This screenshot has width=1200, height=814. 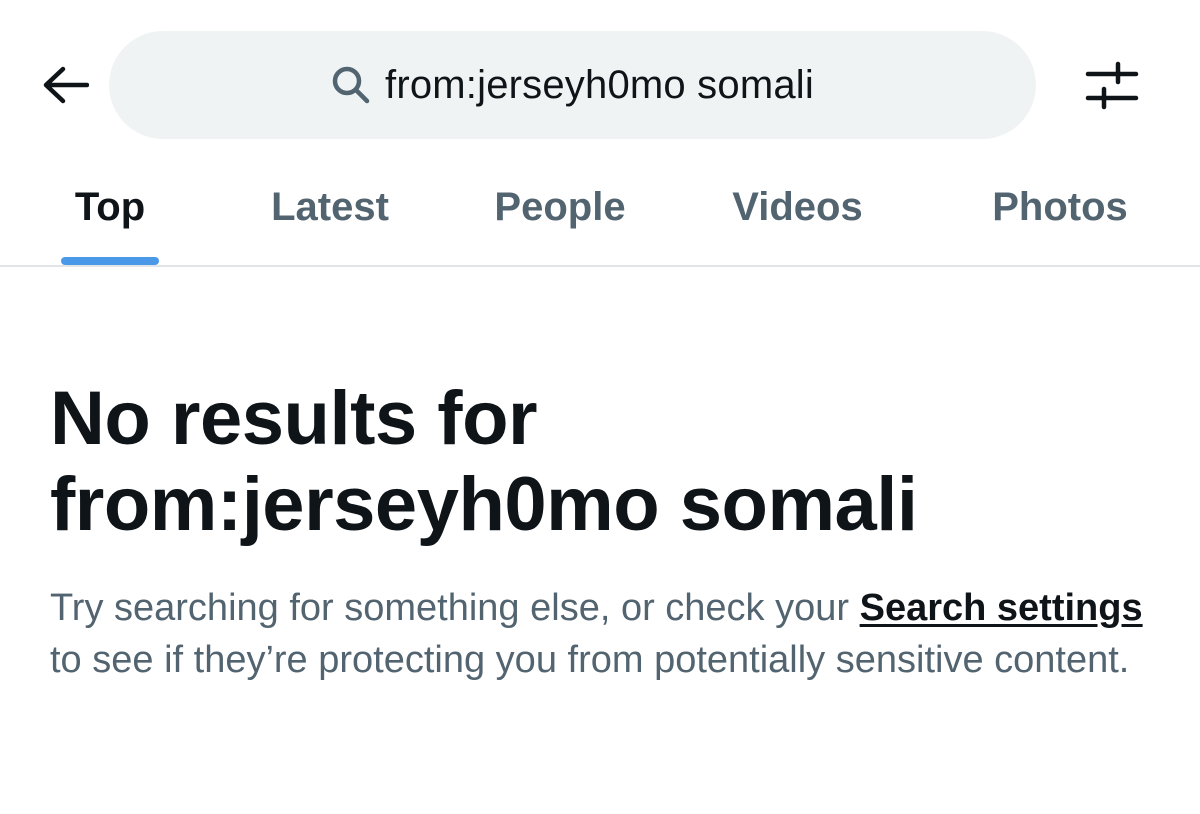 I want to click on tabs-divider, so click(x=600, y=266).